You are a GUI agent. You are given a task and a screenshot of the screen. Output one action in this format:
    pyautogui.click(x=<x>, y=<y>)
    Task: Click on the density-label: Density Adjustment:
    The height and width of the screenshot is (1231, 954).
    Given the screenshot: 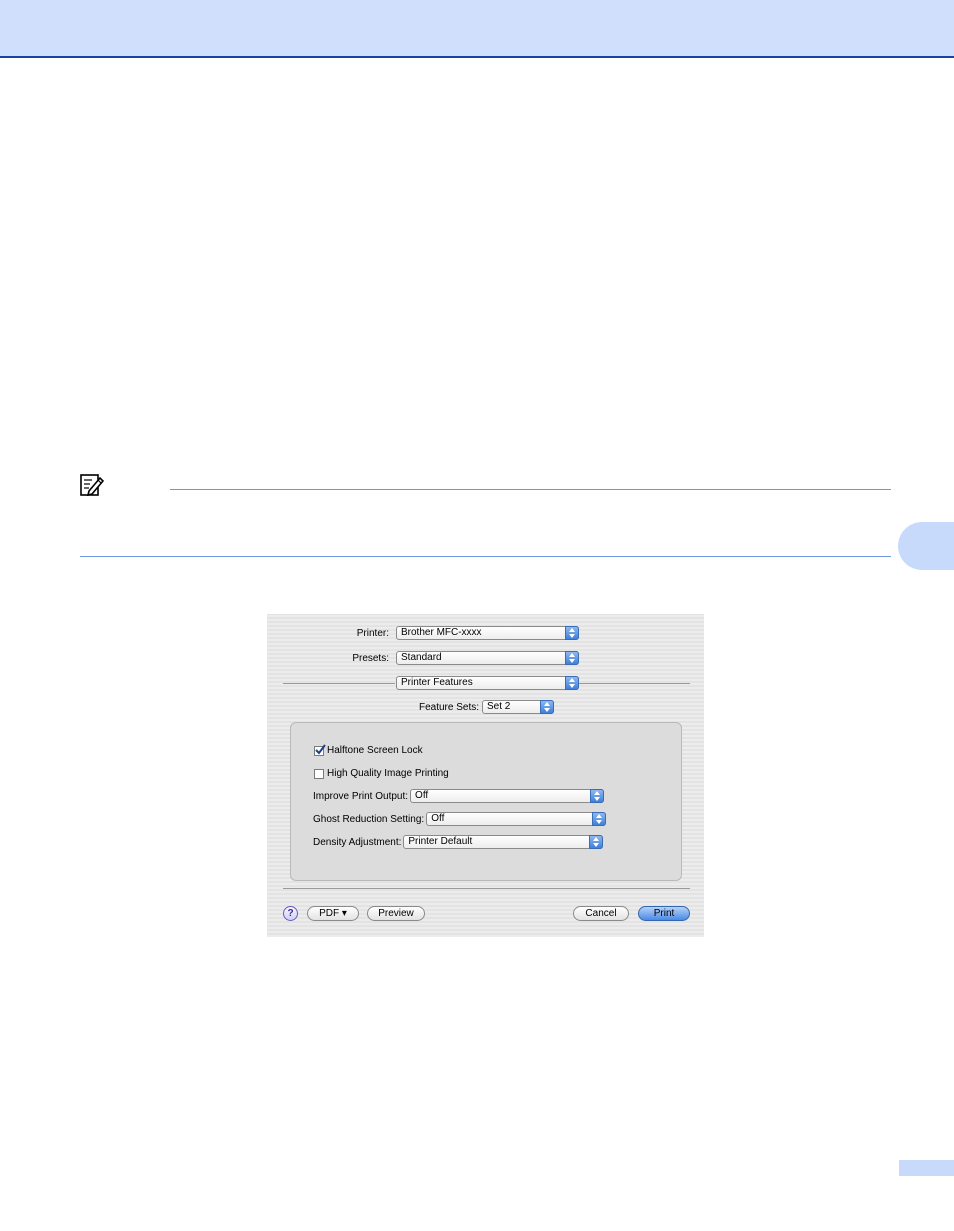 What is the action you would take?
    pyautogui.click(x=357, y=842)
    